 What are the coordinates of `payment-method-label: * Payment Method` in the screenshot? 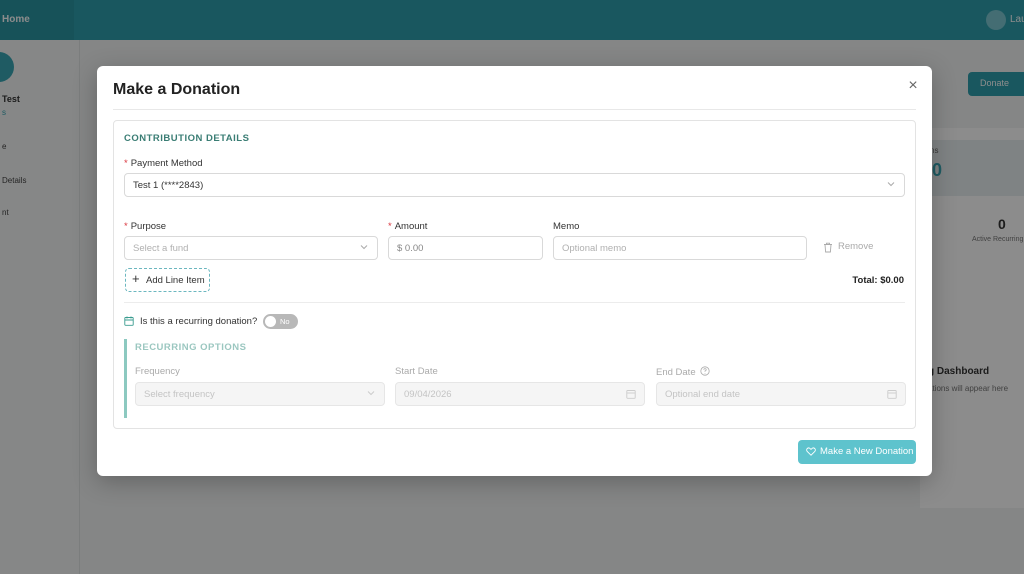 It's located at (163, 163).